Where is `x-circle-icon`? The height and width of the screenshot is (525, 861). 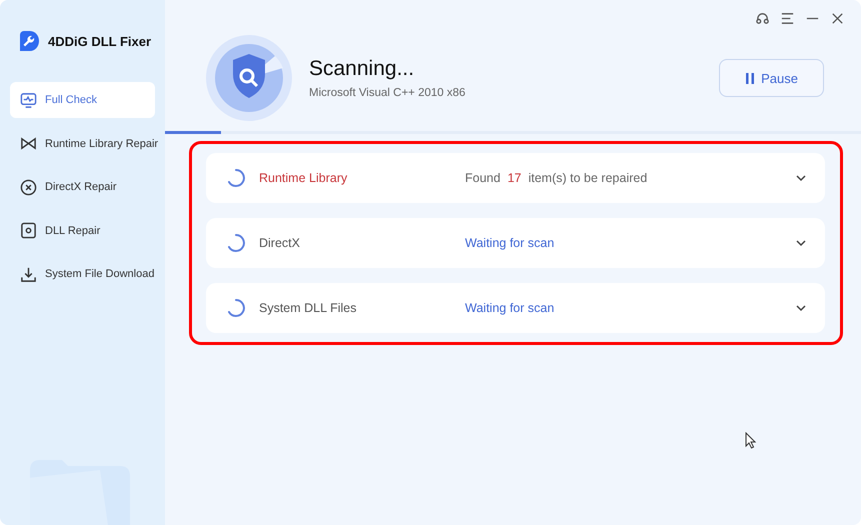 x-circle-icon is located at coordinates (28, 187).